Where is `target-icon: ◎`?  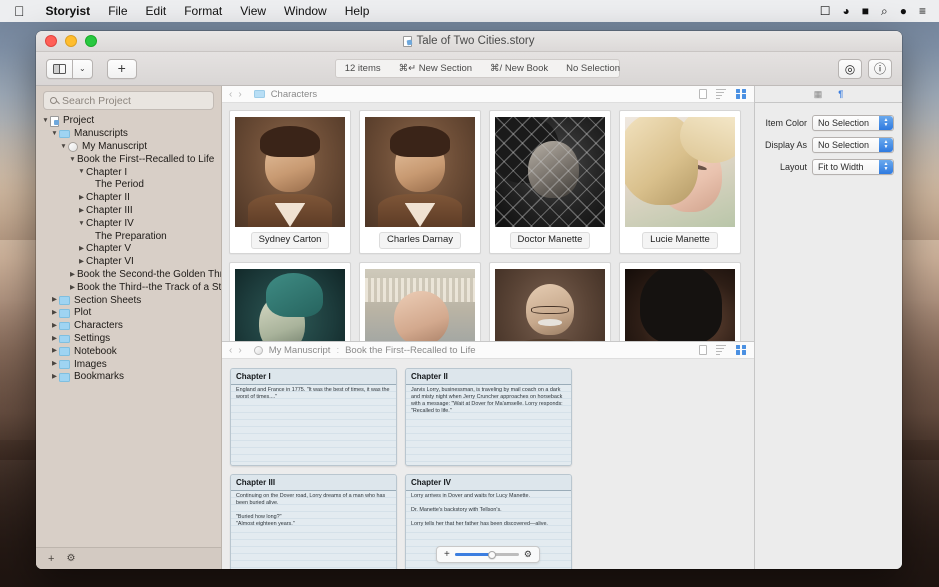 target-icon: ◎ is located at coordinates (850, 68).